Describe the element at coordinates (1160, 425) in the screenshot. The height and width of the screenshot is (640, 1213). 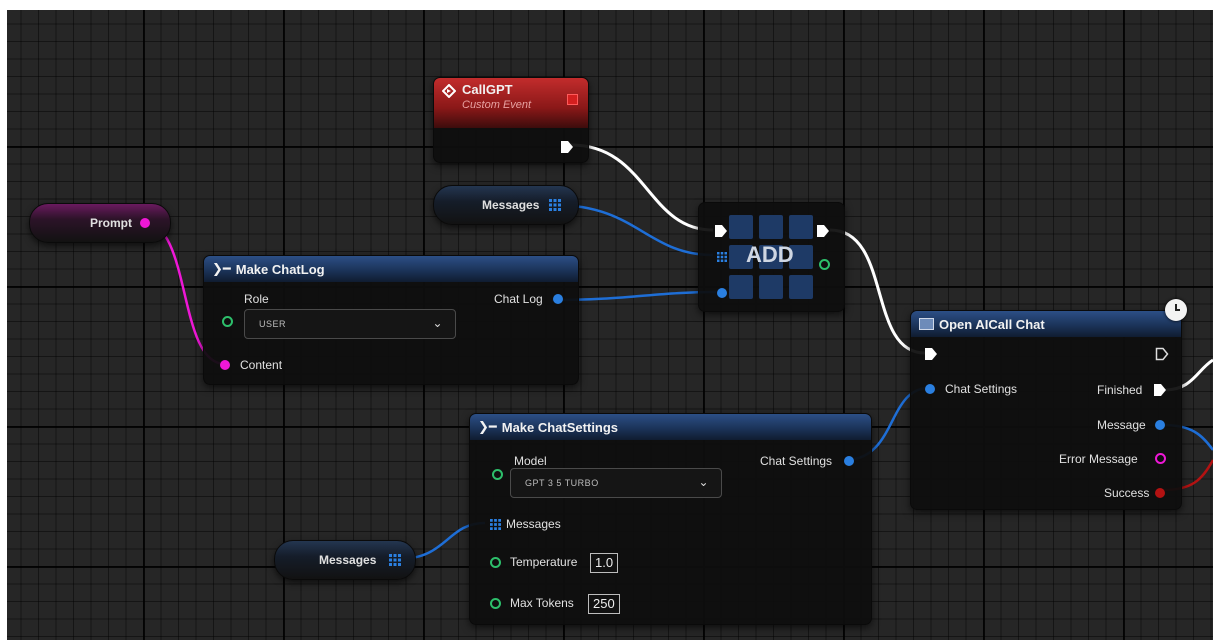
I see `message-out-pin` at that location.